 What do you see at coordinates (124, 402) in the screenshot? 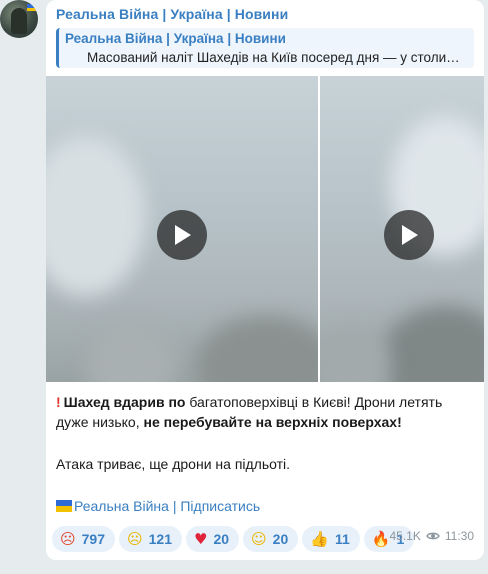
I see `message-bold-1: Шахед вдарив по` at bounding box center [124, 402].